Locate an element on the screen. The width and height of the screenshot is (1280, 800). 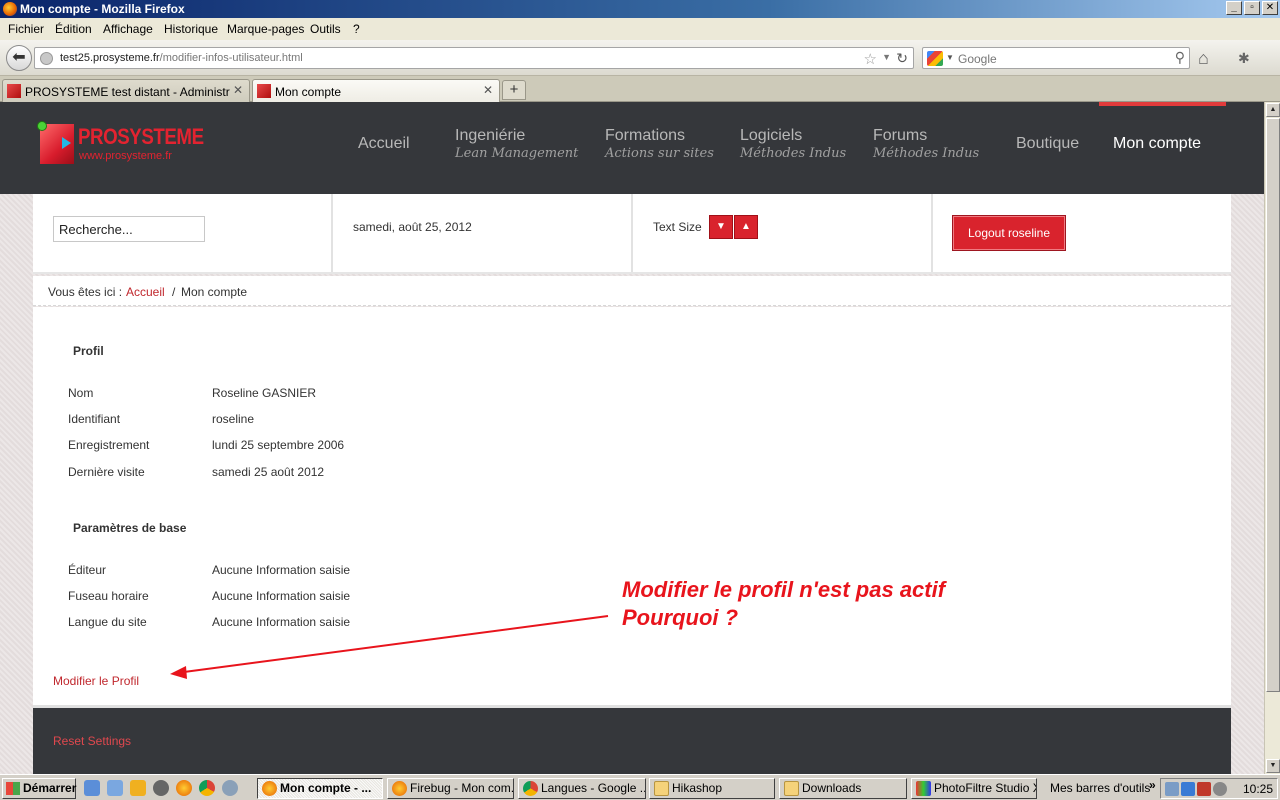
param-label: Fuseau horaire is located at coordinates (108, 596).